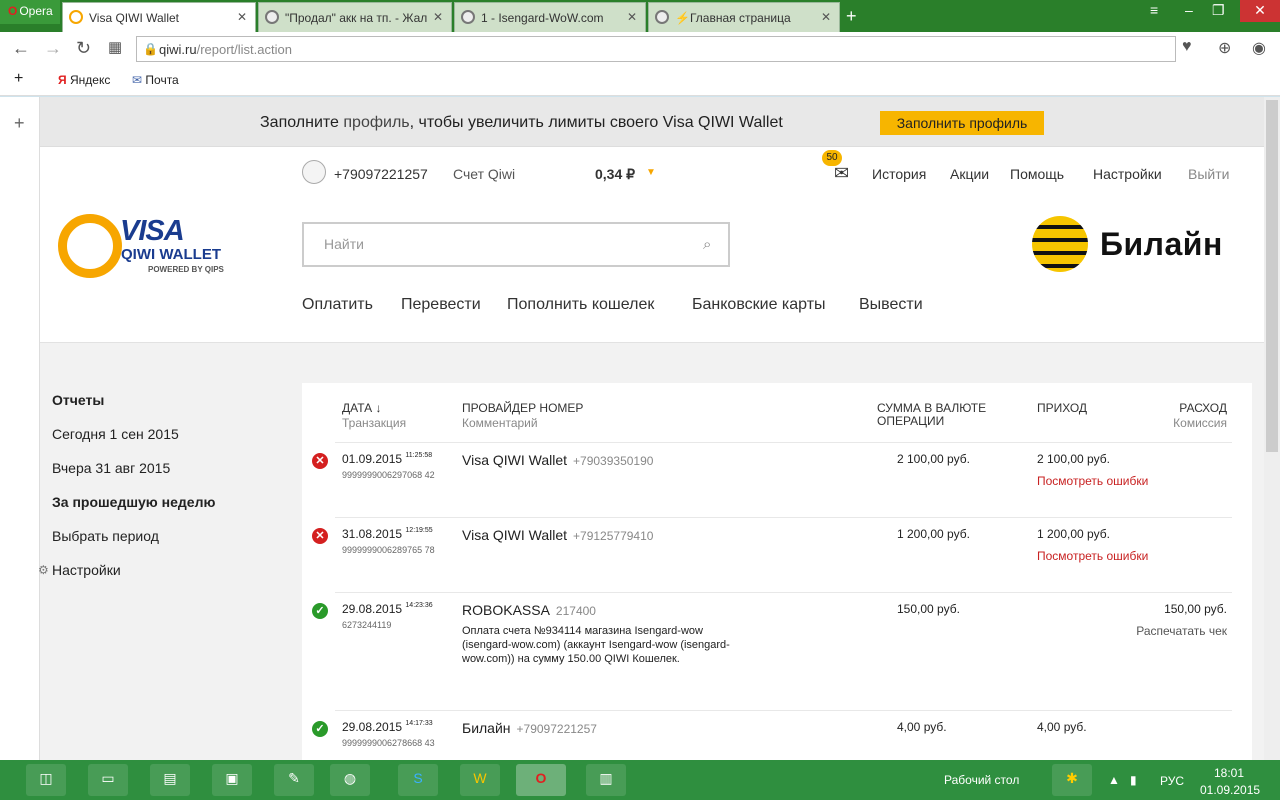 This screenshot has width=1280, height=800. Describe the element at coordinates (1167, 631) in the screenshot. I see `print-receipt-link: Распечатать чек` at that location.